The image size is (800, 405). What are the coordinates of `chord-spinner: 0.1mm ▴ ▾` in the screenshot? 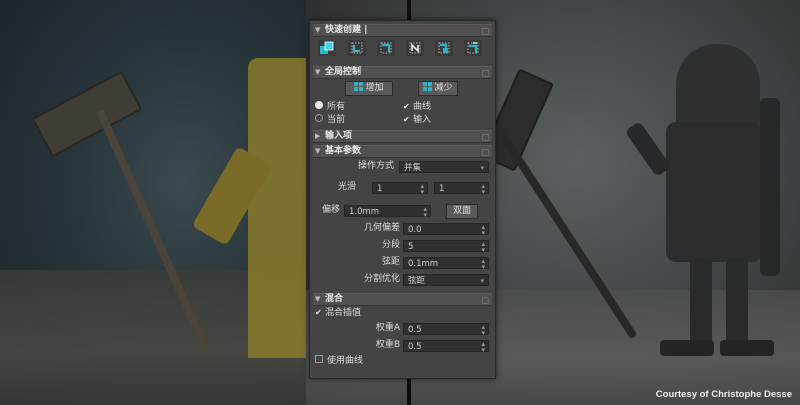 It's located at (446, 264).